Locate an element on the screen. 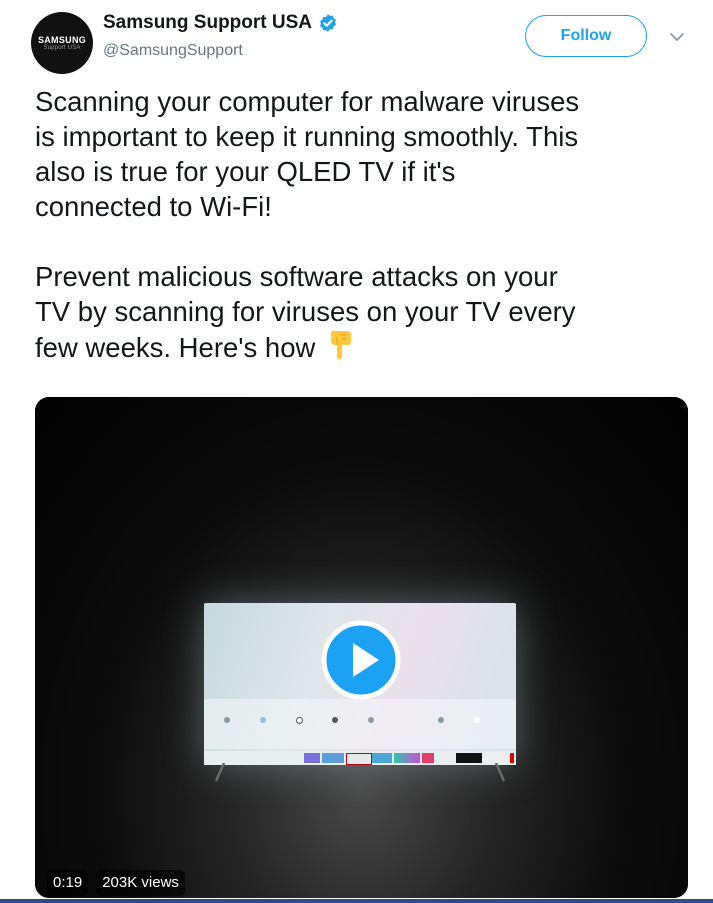 The width and height of the screenshot is (713, 903). avatar-subtext: Support USA is located at coordinates (62, 47).